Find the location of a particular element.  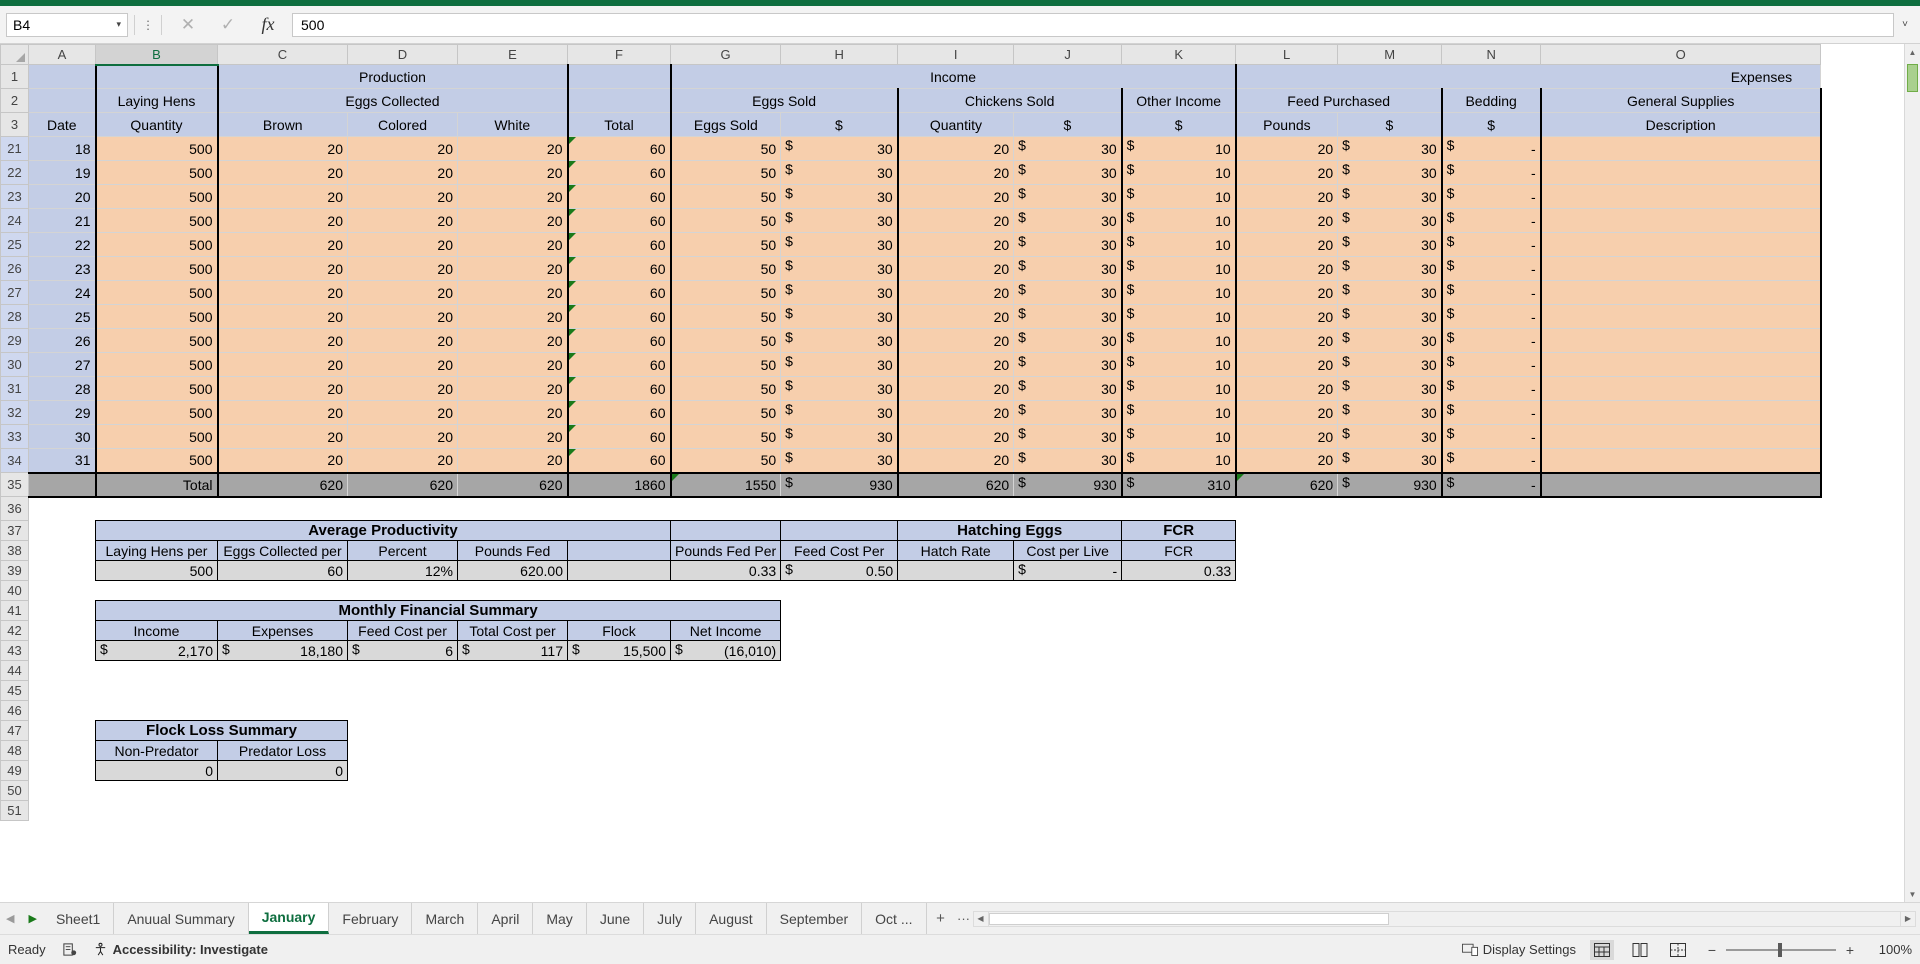

ap-val-eggs-collected: 60 is located at coordinates (282, 570).